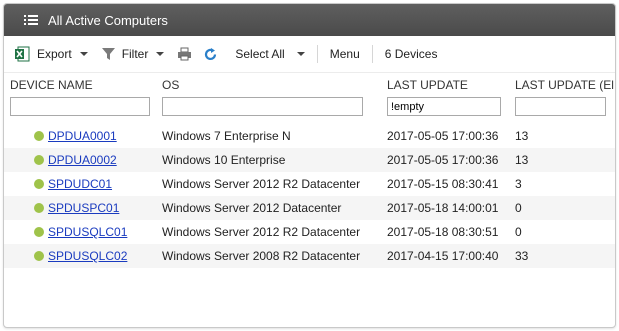 The image size is (619, 331). Describe the element at coordinates (184, 54) in the screenshot. I see `printer-icon` at that location.